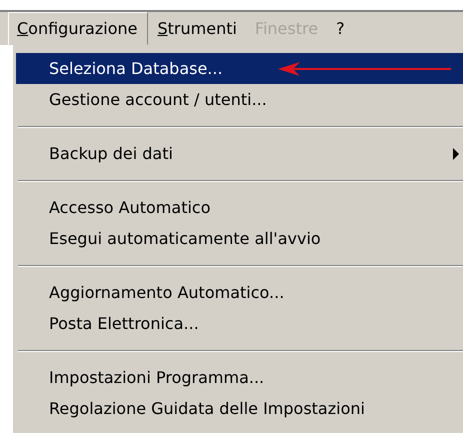 Image resolution: width=463 pixels, height=435 pixels. Describe the element at coordinates (239, 238) in the screenshot. I see `menu-entry: Esegui automaticamente all'avvio` at that location.